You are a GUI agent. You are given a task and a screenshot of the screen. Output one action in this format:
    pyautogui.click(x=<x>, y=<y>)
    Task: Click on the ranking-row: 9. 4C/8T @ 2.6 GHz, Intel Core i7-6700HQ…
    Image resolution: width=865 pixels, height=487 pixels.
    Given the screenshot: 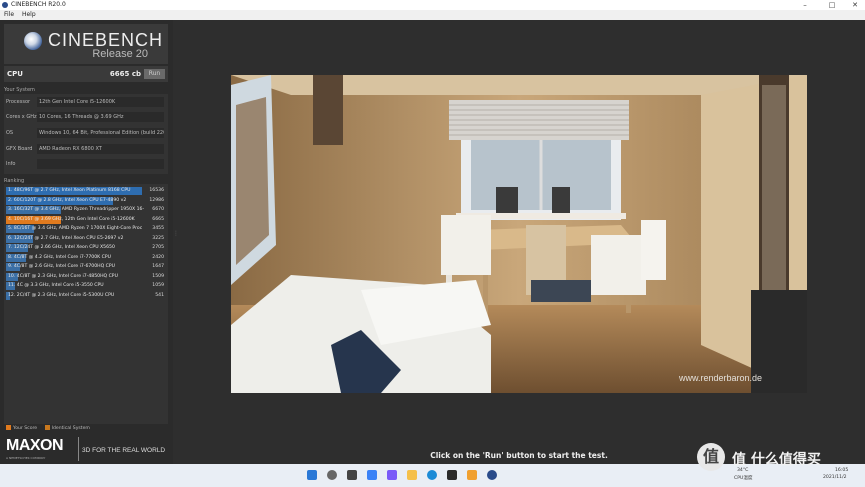 What is the action you would take?
    pyautogui.click(x=86, y=267)
    